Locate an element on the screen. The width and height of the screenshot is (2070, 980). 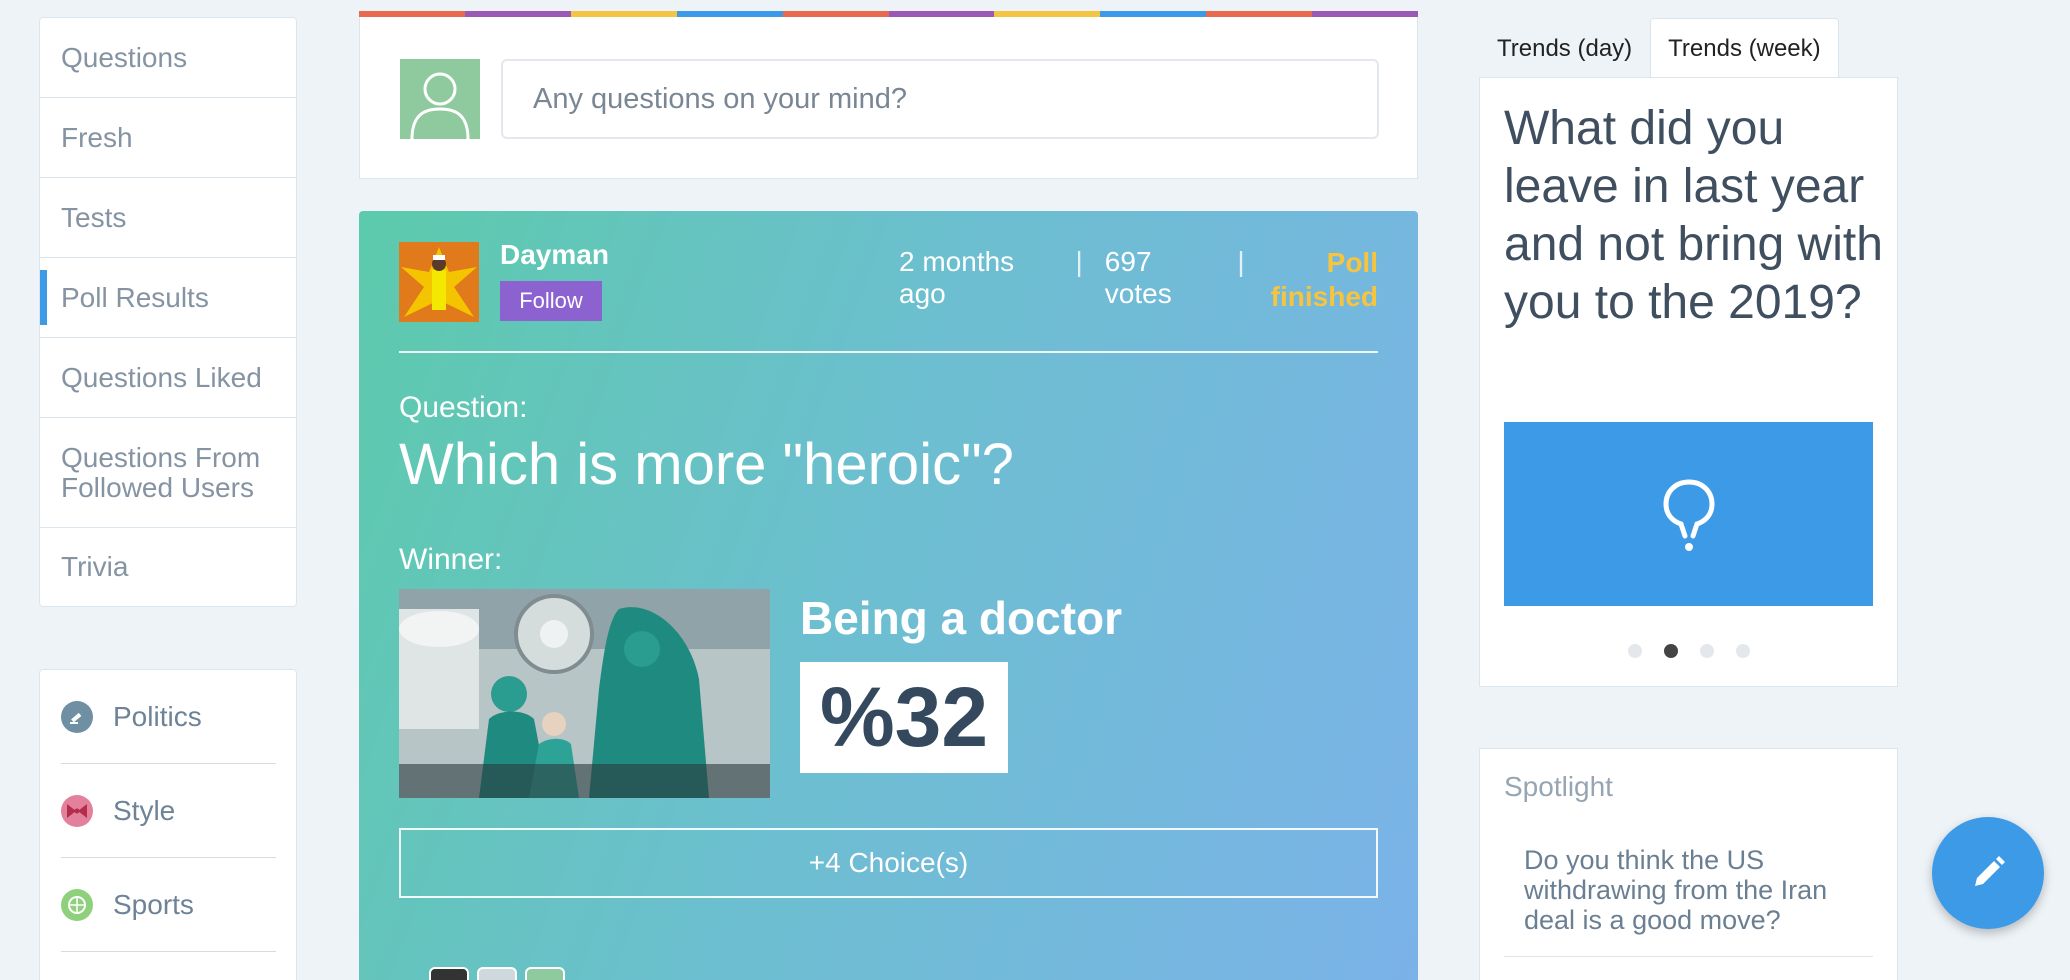
nav-item-poll-results: Poll Results is located at coordinates (168, 298).